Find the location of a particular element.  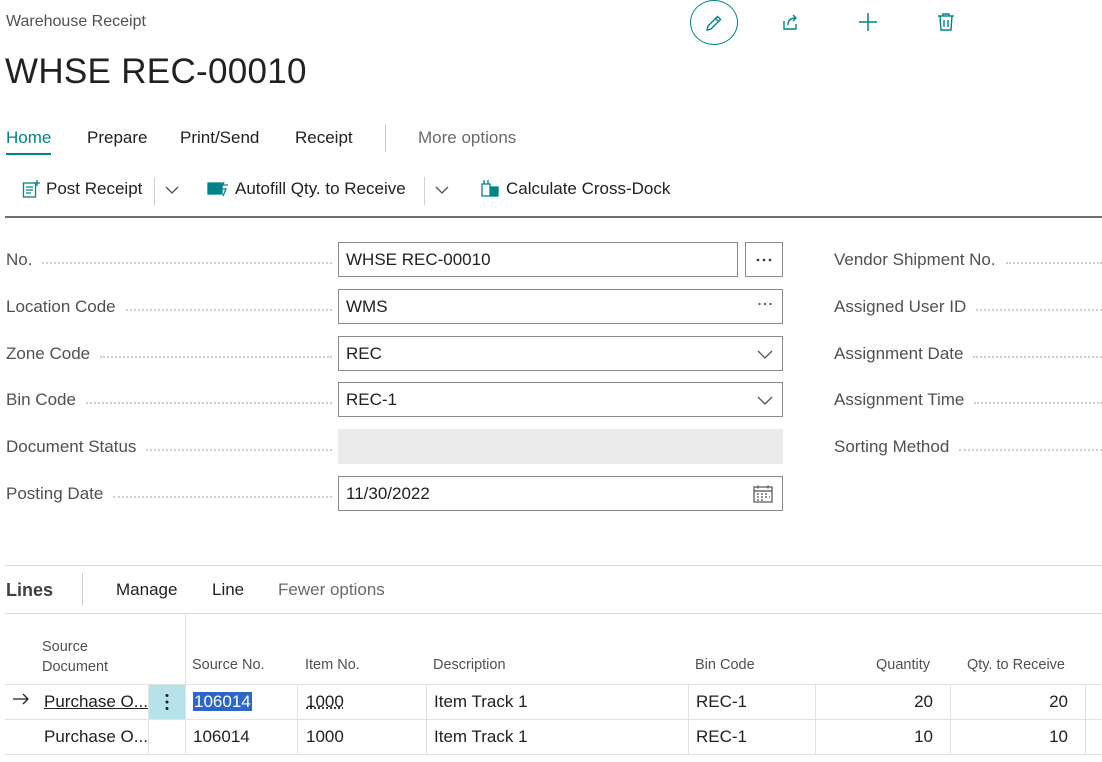

post-receipt-button: Post Receipt is located at coordinates (82, 189).